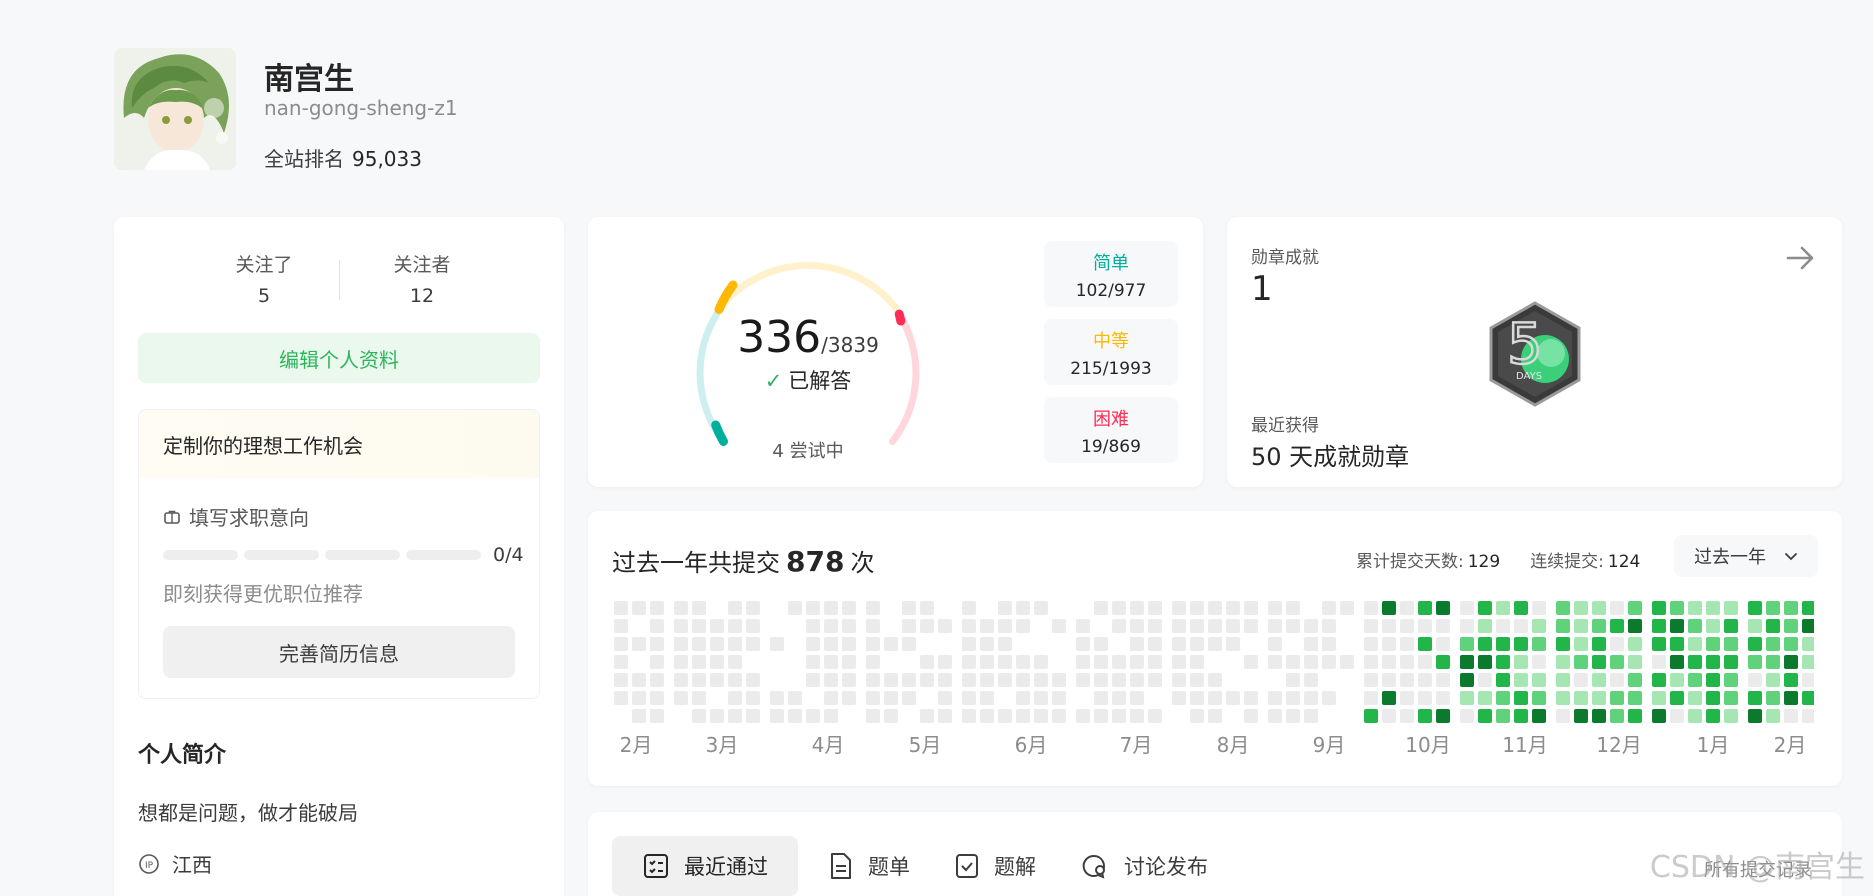 The image size is (1873, 896). I want to click on difficulty-box: 简单 102/977, so click(1111, 274).